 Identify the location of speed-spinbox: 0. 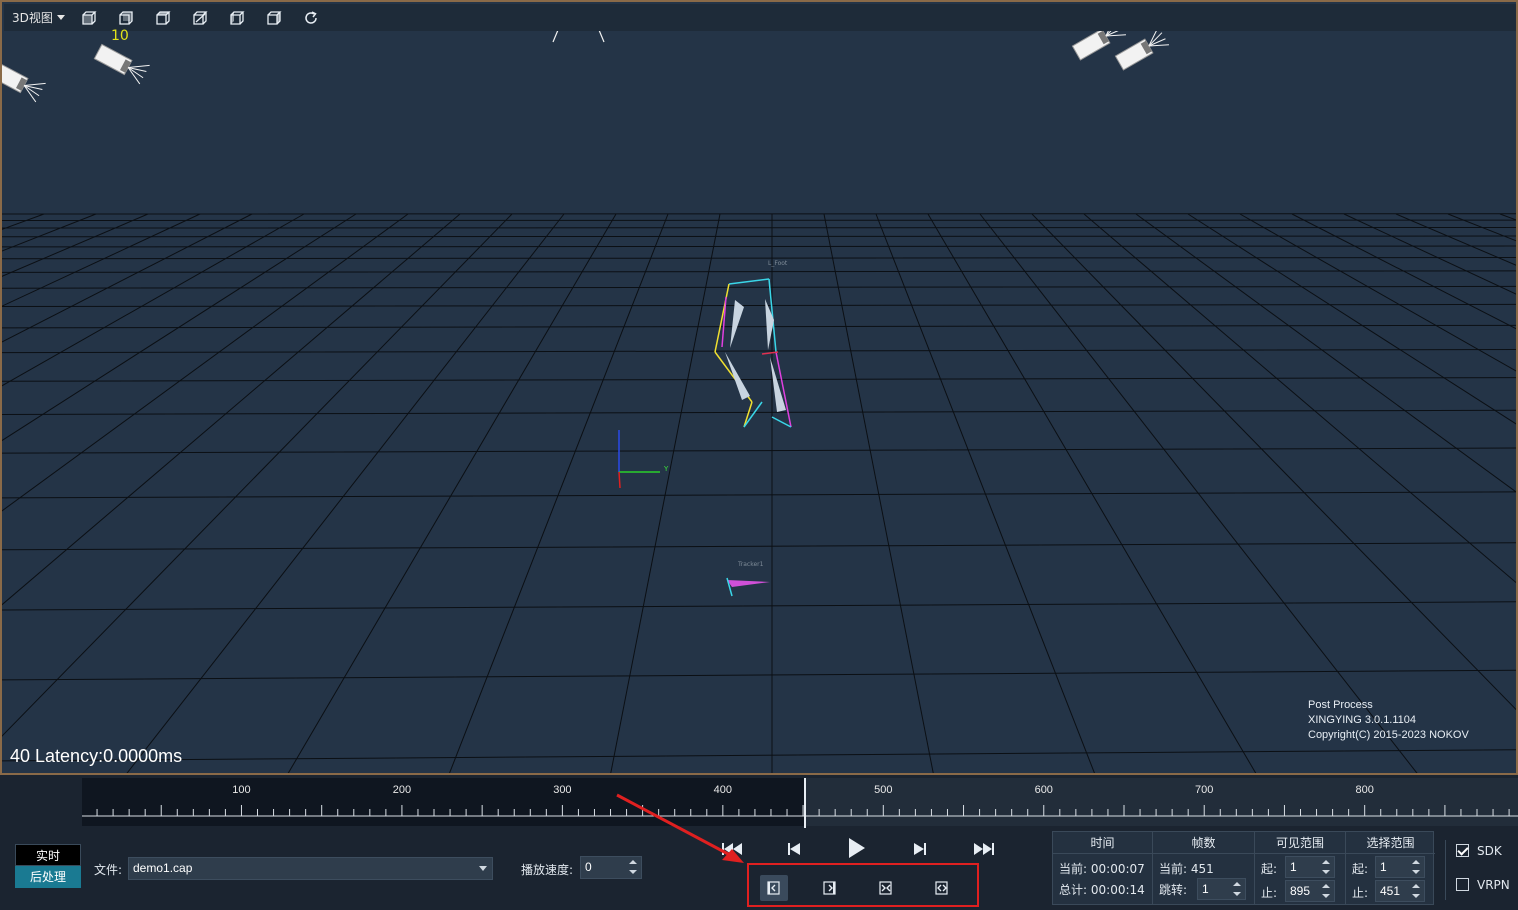
(611, 867).